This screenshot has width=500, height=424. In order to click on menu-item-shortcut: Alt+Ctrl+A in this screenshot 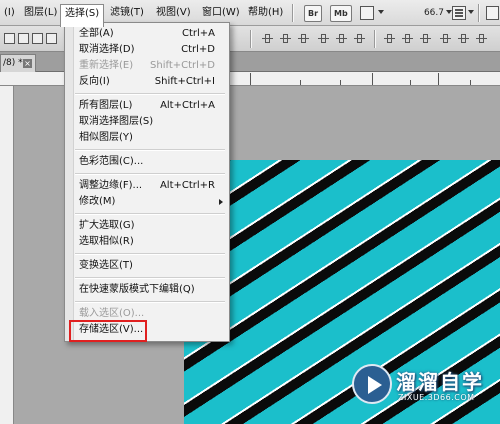, I will do `click(187, 105)`.